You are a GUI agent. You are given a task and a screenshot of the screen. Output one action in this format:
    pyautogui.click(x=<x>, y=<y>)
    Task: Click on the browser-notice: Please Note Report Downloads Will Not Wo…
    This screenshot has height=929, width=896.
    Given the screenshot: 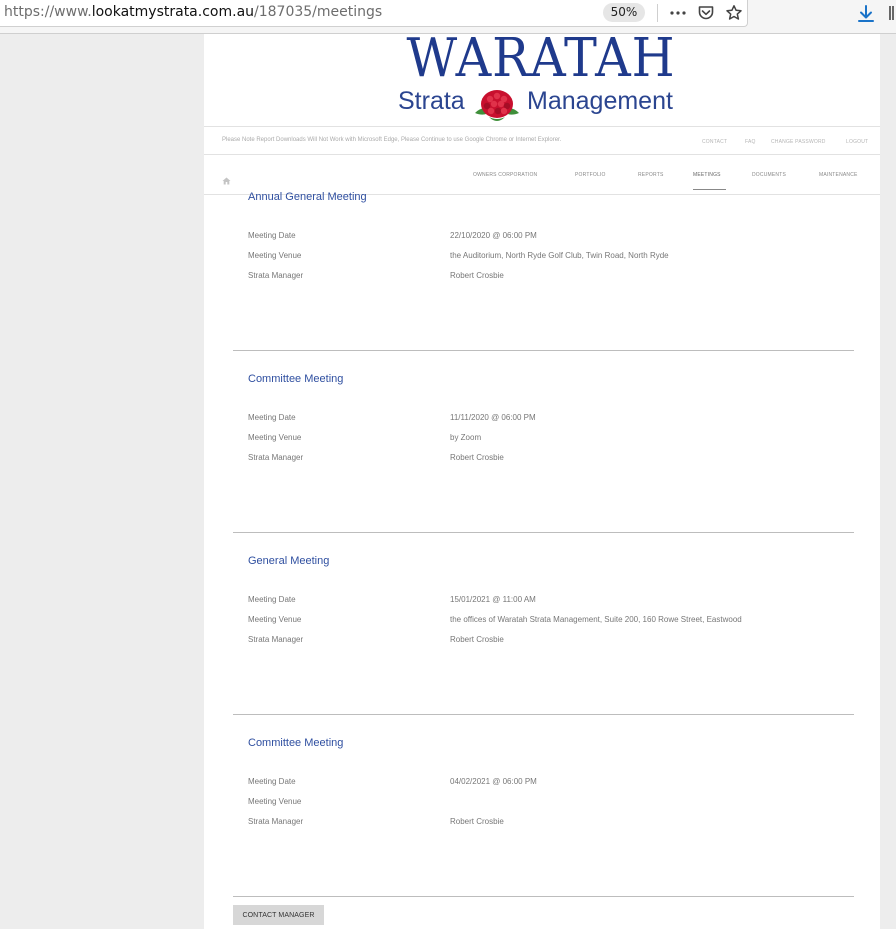 What is the action you would take?
    pyautogui.click(x=392, y=140)
    